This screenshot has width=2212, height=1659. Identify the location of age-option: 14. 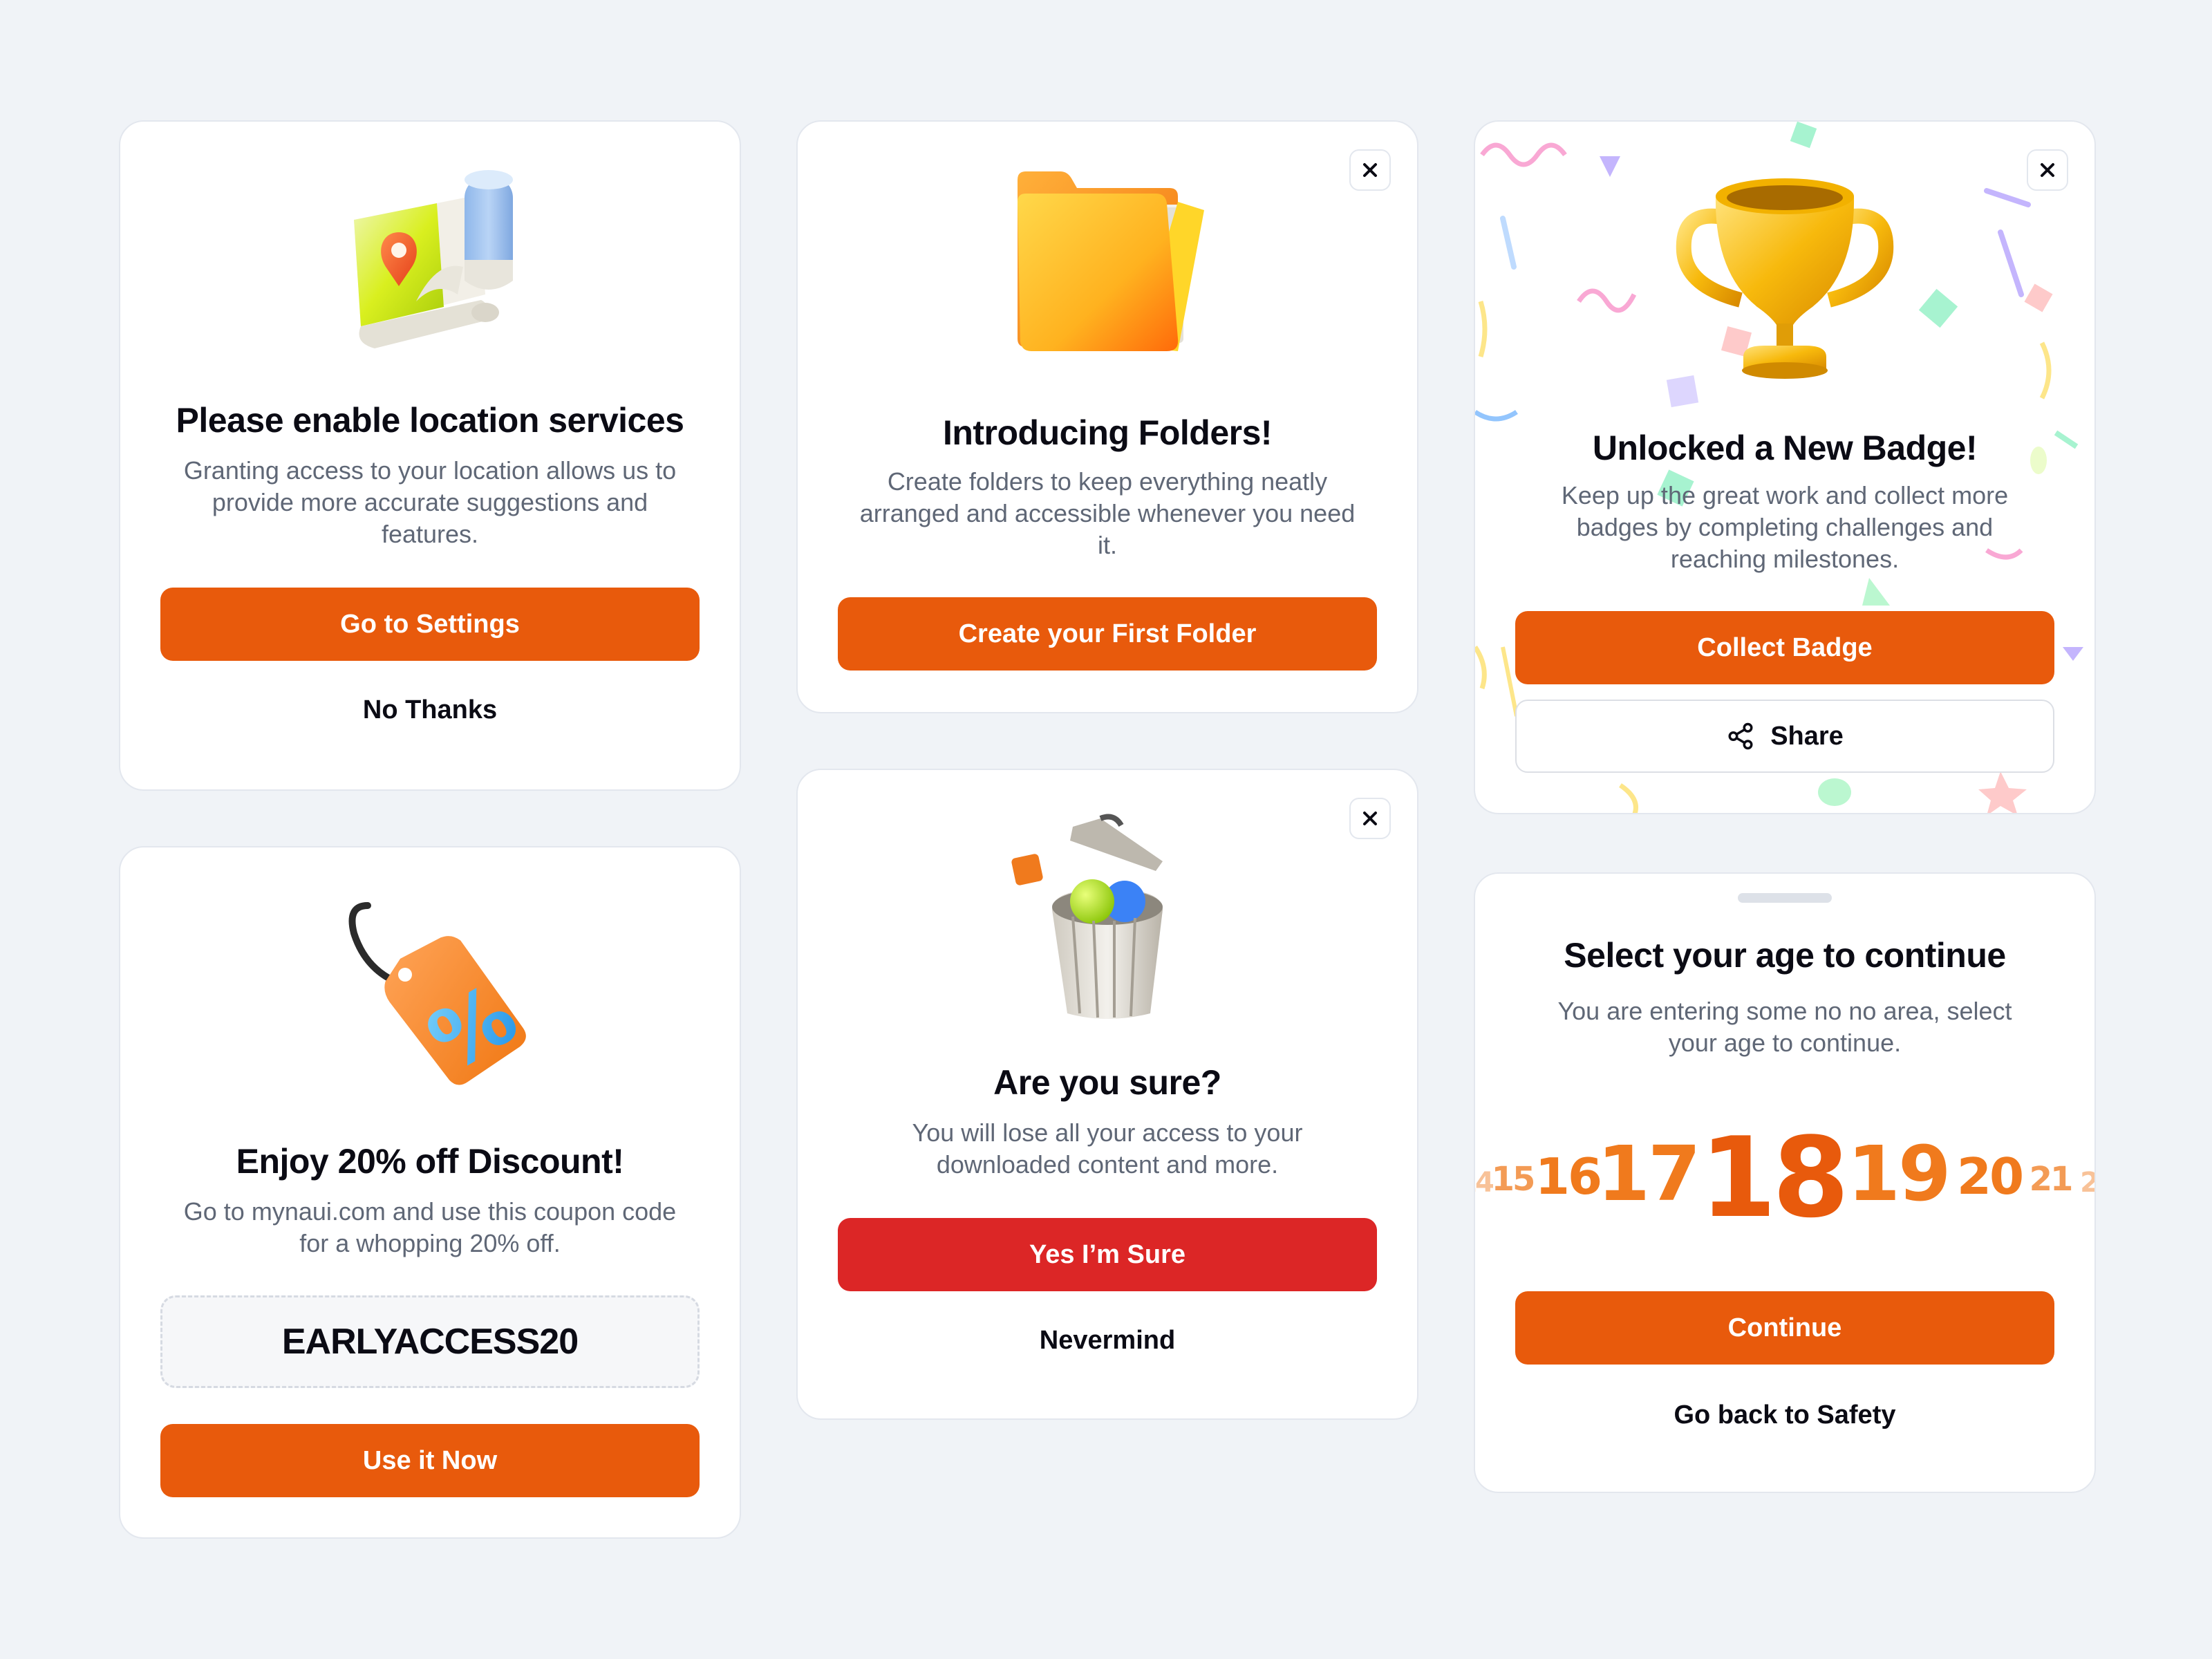
(1484, 1183).